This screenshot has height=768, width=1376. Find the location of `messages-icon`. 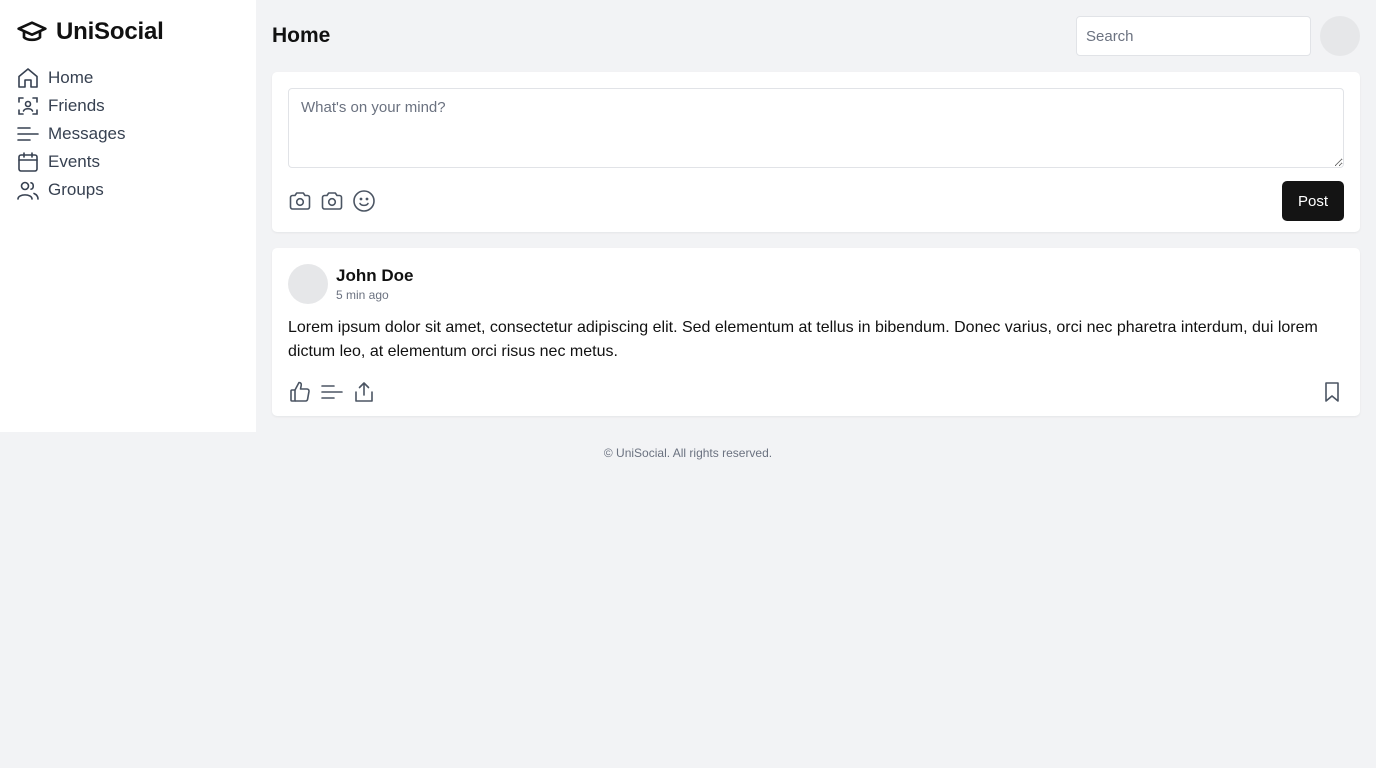

messages-icon is located at coordinates (28, 134).